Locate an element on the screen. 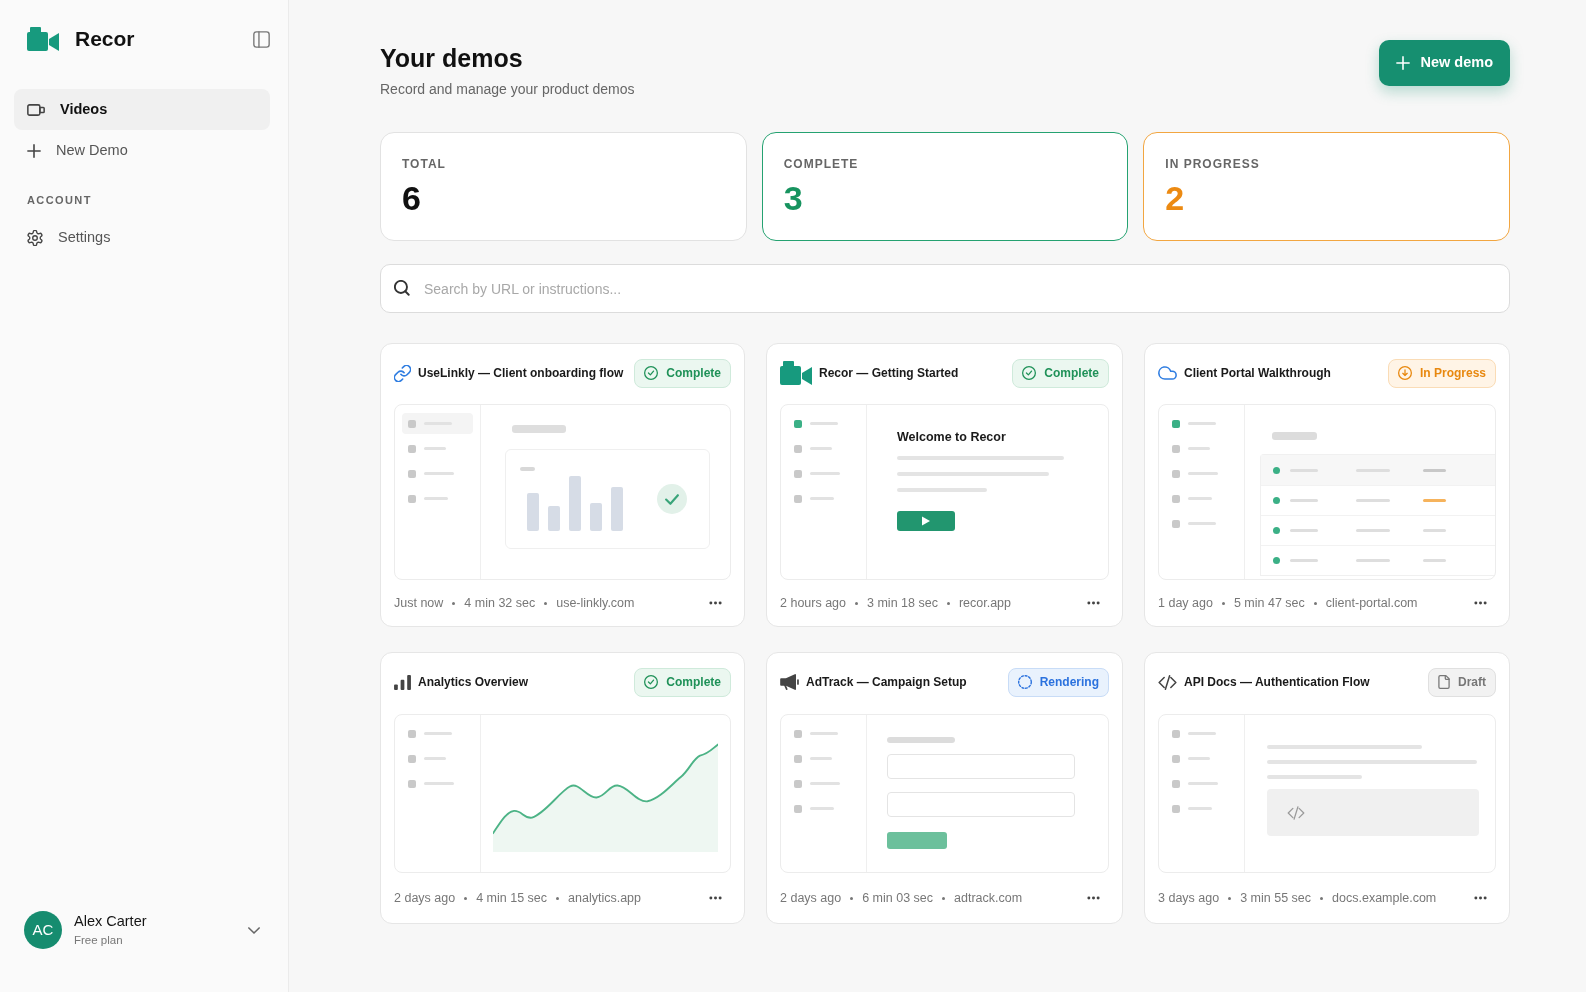 The image size is (1586, 992). demo-domain: use-linkly.com is located at coordinates (595, 603).